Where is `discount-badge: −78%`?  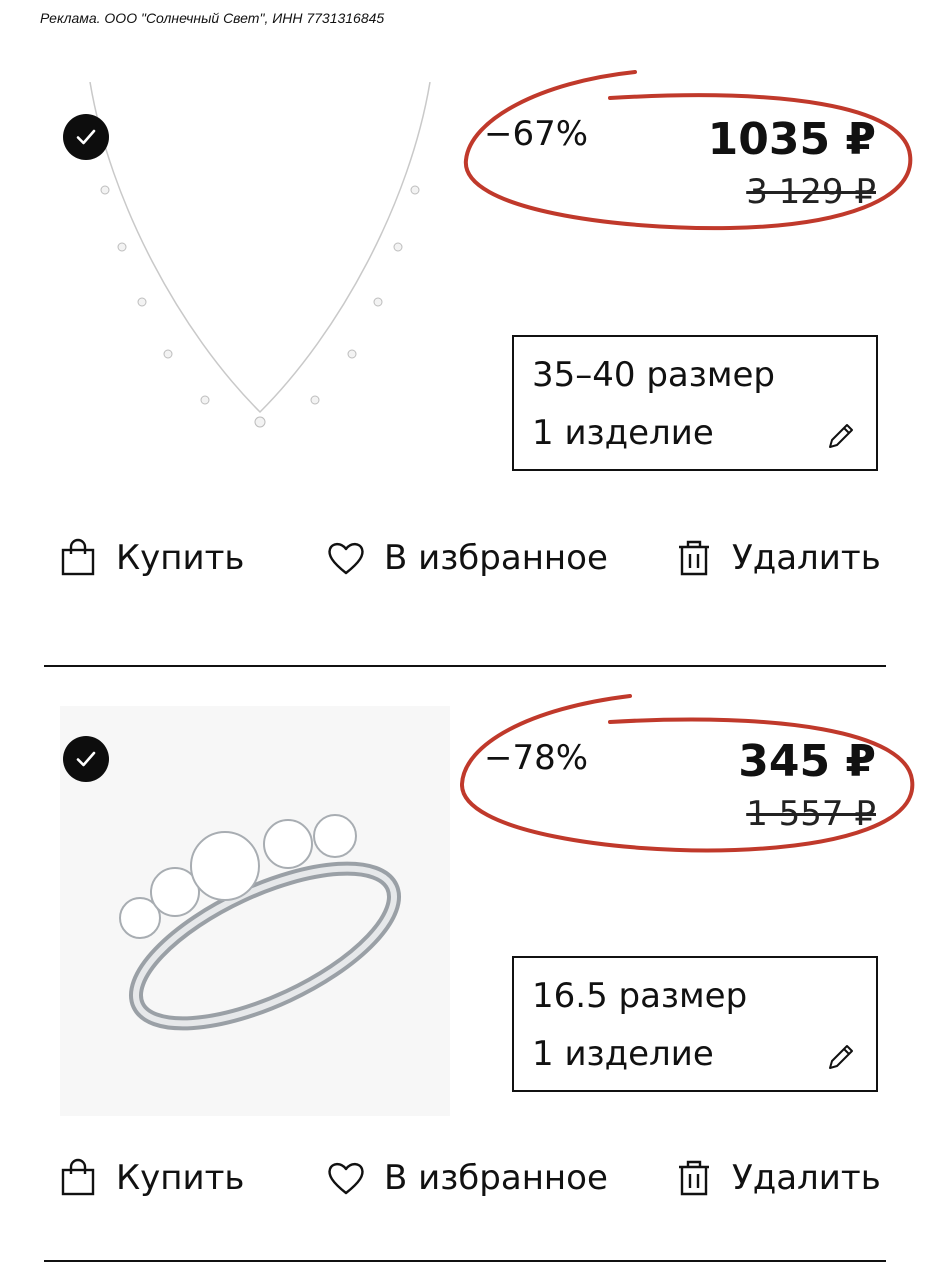
discount-badge: −78% is located at coordinates (536, 758).